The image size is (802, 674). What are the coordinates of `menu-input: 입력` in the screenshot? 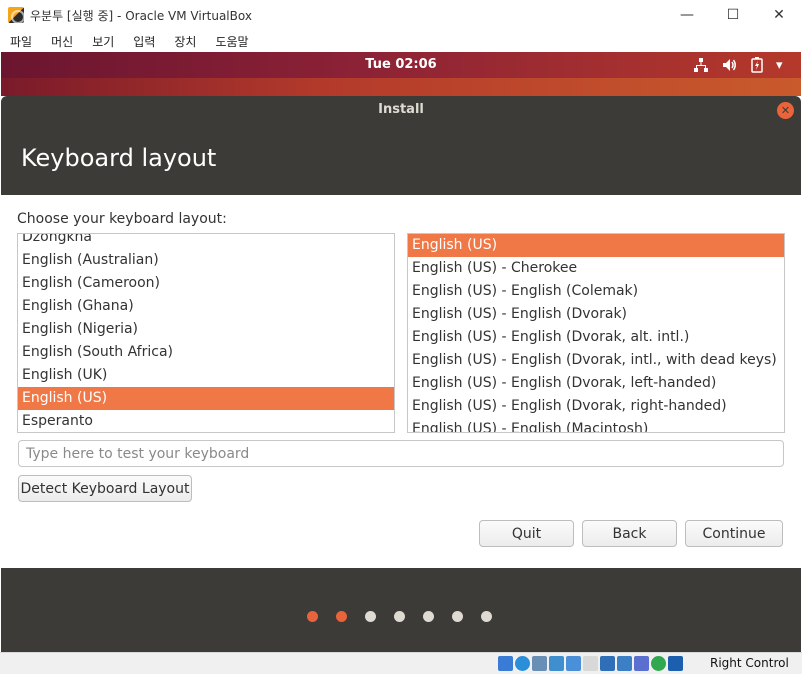 It's located at (144, 41).